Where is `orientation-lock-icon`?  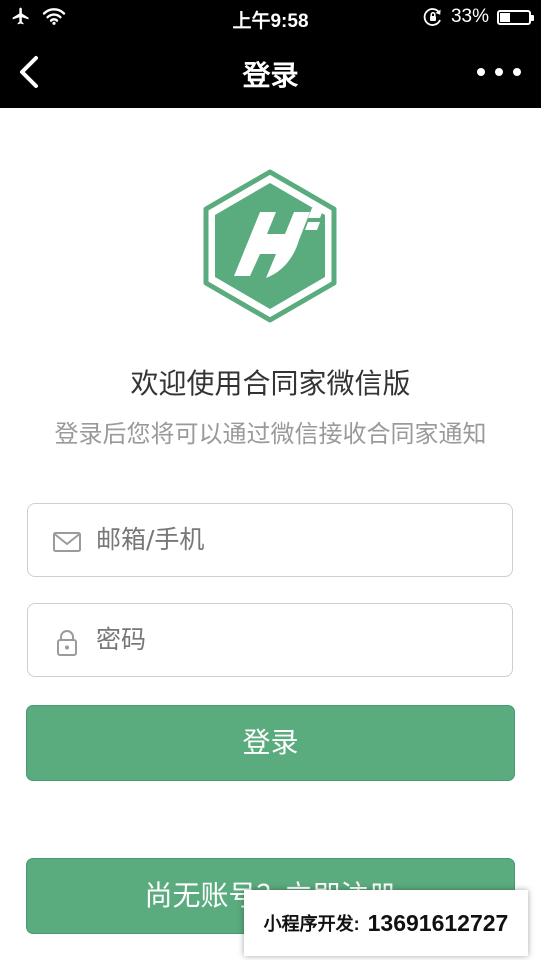 orientation-lock-icon is located at coordinates (432, 17).